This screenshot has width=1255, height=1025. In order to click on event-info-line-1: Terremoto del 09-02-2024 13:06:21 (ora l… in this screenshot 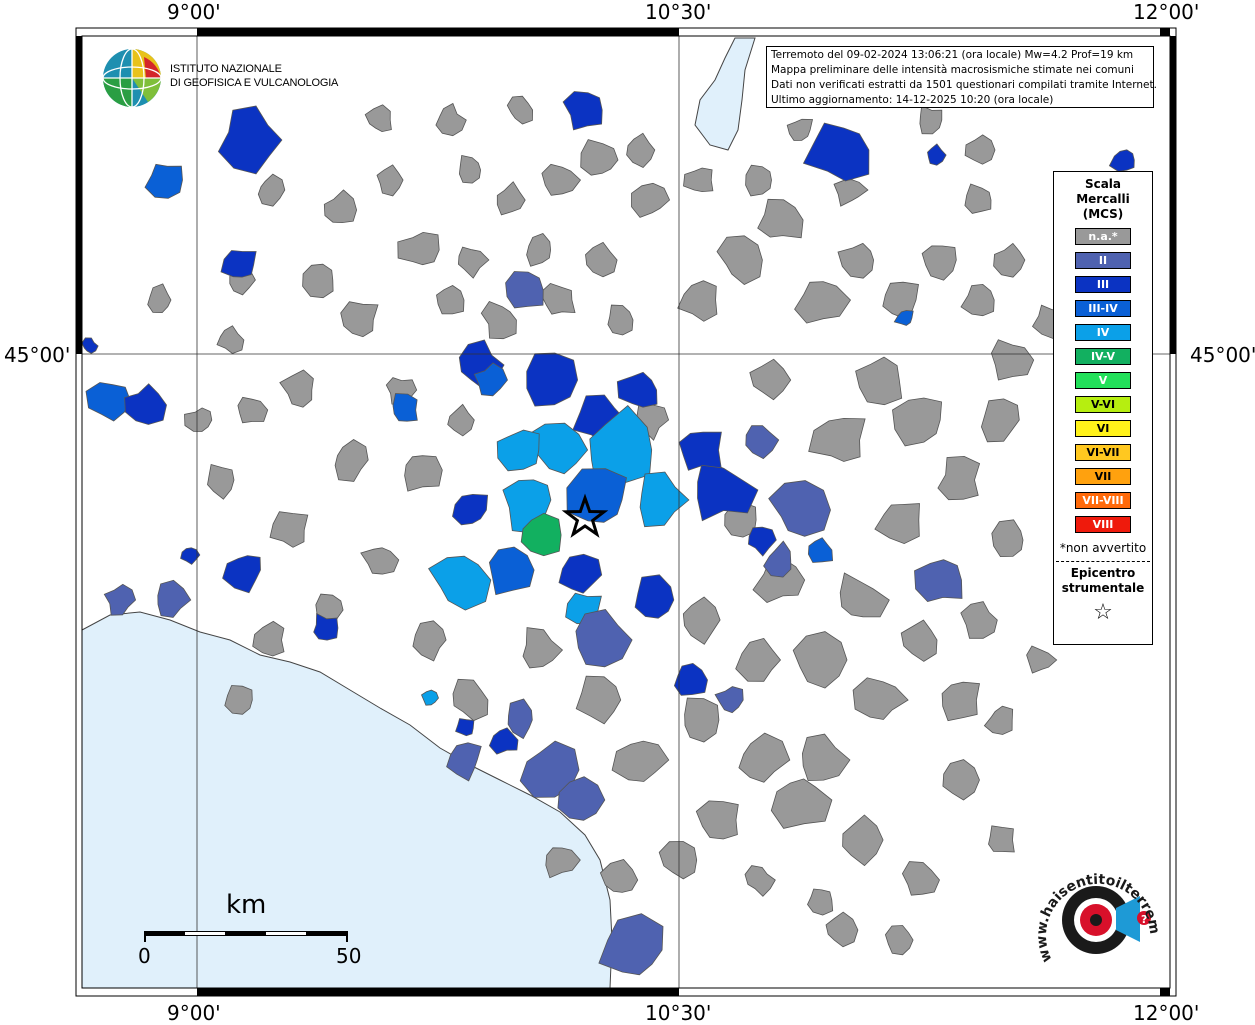, I will do `click(952, 55)`.